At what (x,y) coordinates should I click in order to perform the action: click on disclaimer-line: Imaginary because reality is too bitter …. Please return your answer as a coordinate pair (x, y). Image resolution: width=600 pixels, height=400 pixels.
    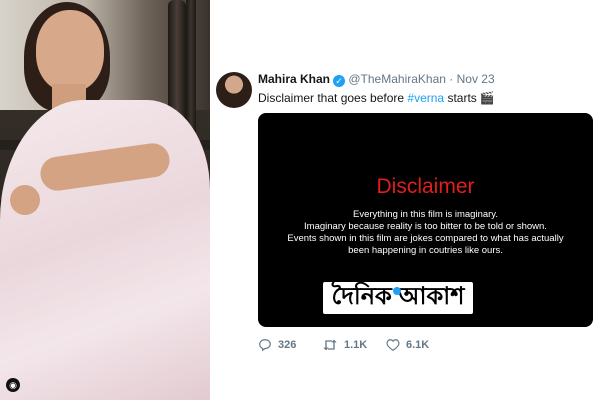
    Looking at the image, I should click on (425, 226).